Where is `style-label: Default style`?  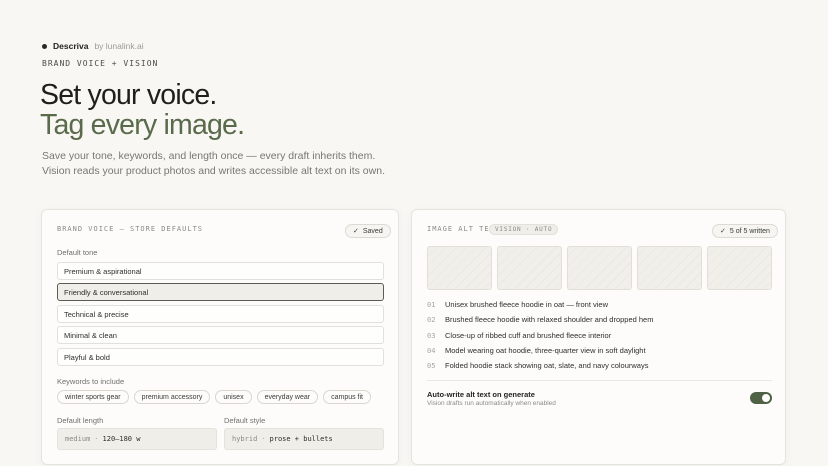
style-label: Default style is located at coordinates (245, 420).